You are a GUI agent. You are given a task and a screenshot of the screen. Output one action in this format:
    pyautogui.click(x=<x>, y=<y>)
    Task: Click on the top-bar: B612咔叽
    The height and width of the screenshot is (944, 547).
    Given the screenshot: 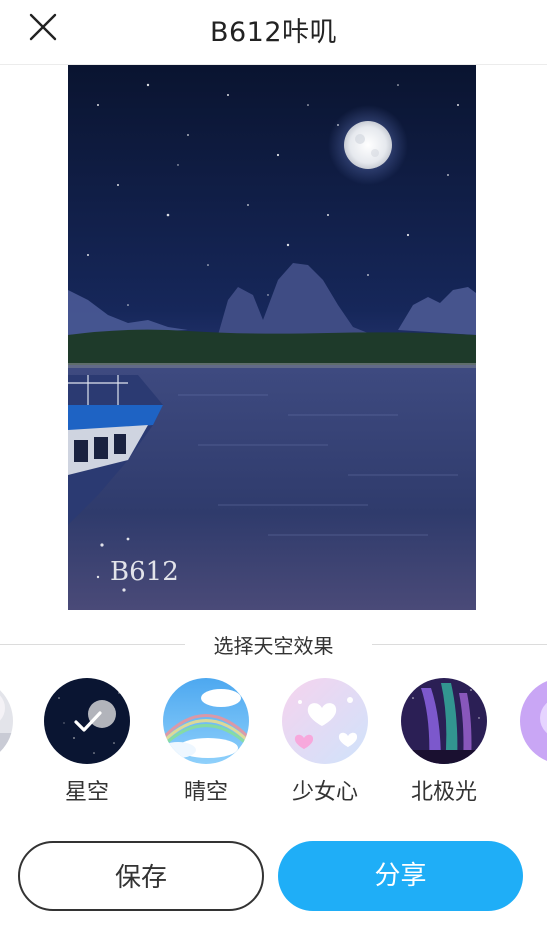 What is the action you would take?
    pyautogui.click(x=273, y=32)
    